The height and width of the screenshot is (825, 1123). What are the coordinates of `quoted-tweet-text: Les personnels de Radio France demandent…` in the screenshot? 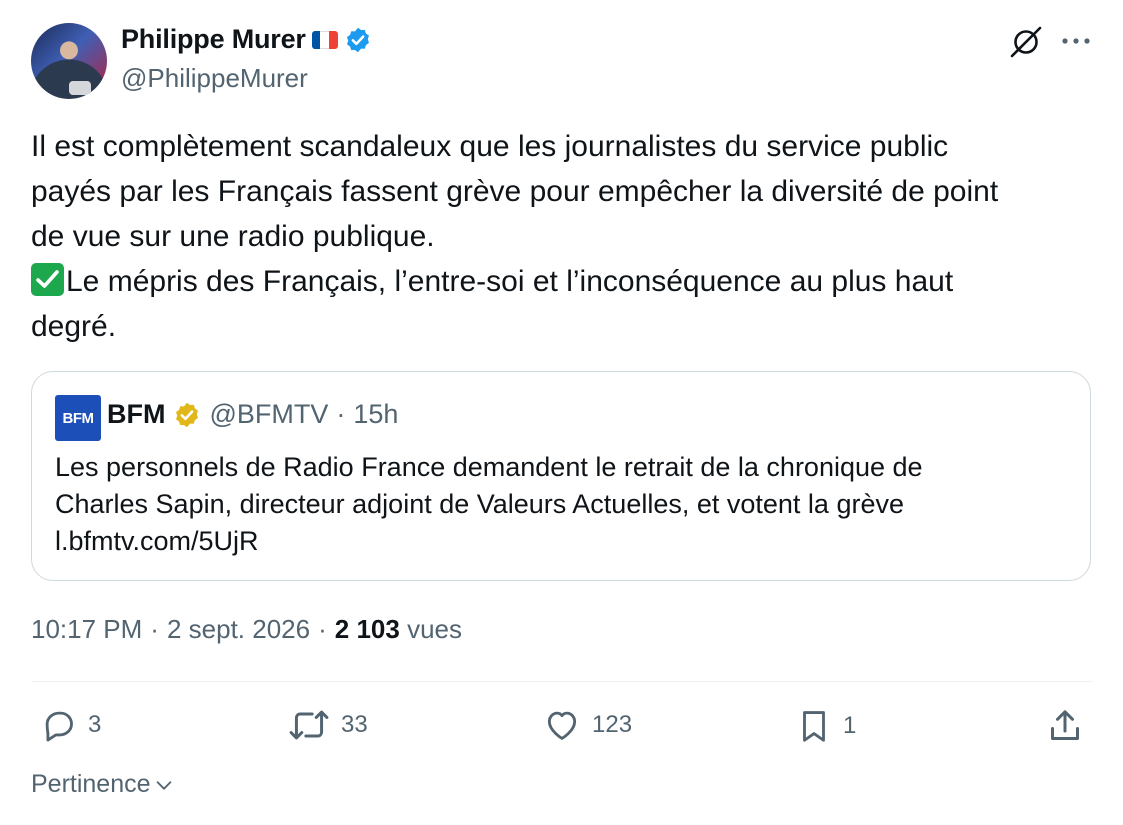 It's located at (560, 504).